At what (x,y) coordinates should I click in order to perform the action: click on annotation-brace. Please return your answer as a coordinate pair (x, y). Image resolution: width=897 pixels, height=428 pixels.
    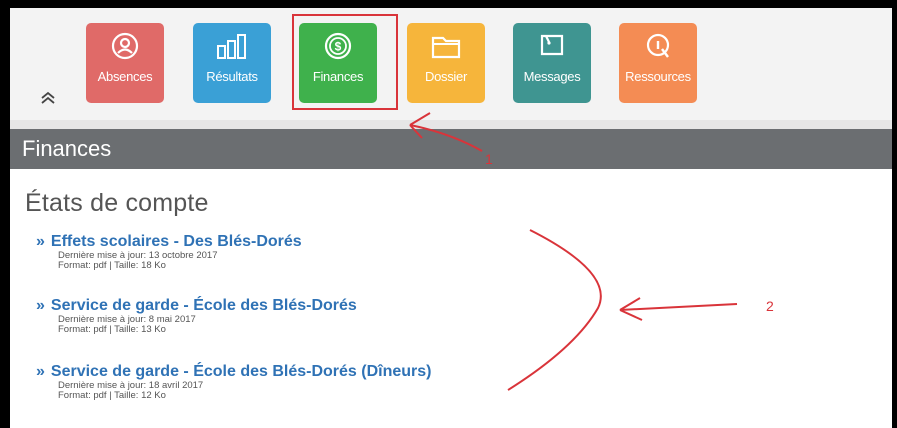
    Looking at the image, I should click on (554, 310).